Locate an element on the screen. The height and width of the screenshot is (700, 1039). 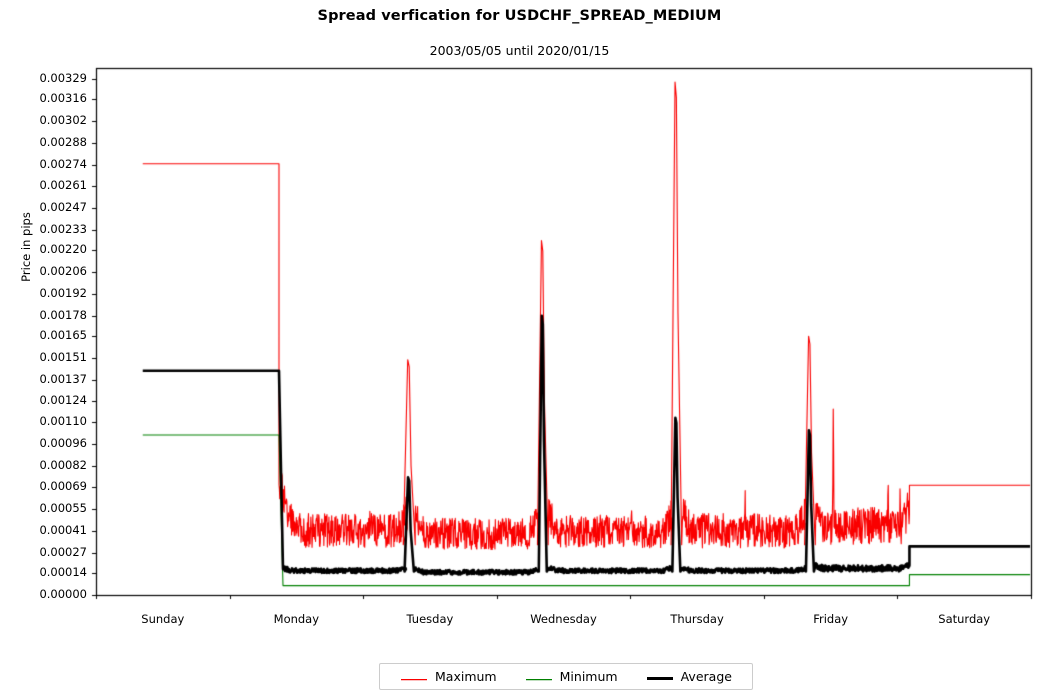
y-tick-label: 0.00055 is located at coordinates (63, 507).